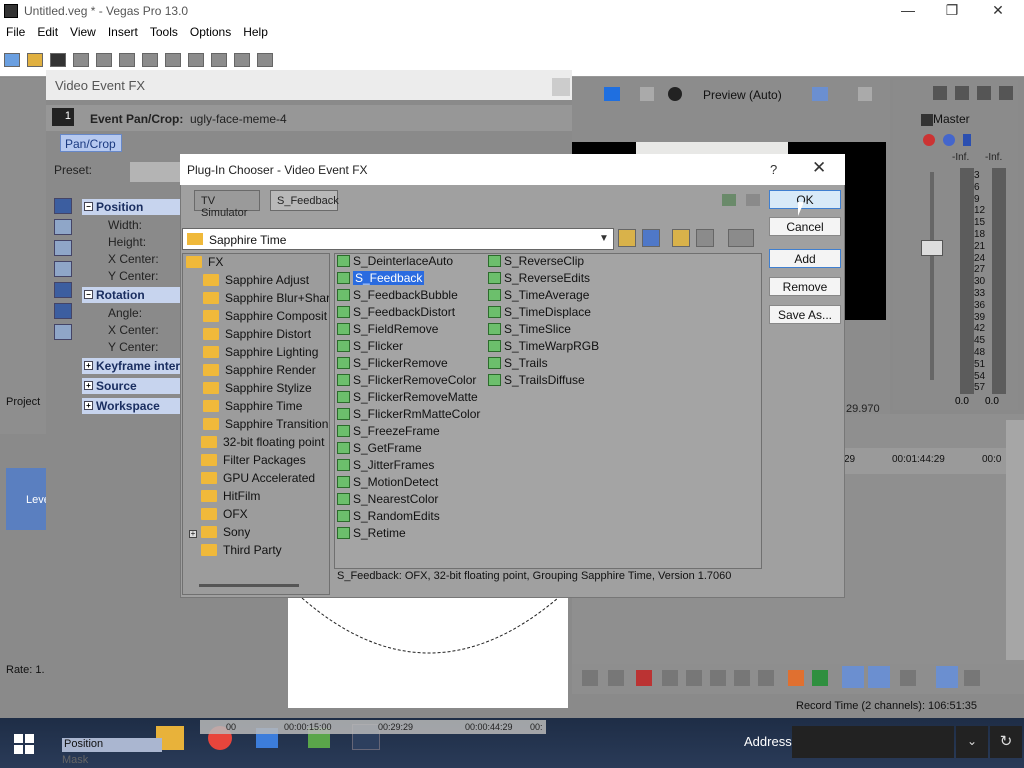  Describe the element at coordinates (155, 172) in the screenshot. I see `preset-dropdown` at that location.